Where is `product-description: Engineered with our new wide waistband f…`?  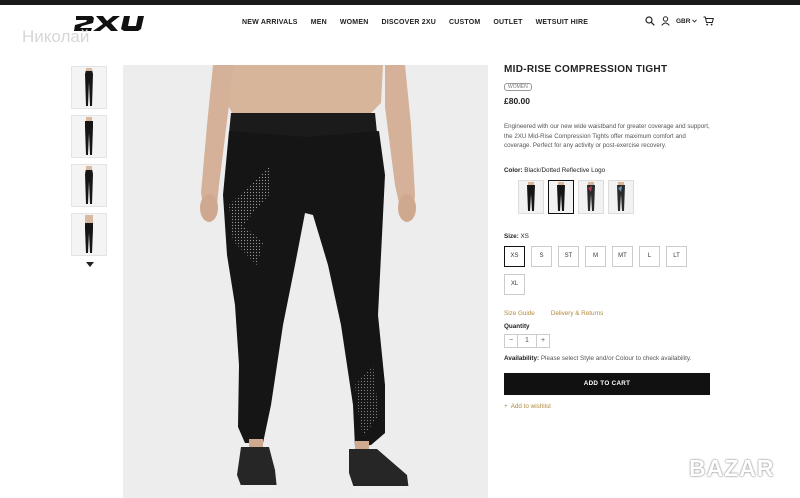 product-description: Engineered with our new wide waistband f… is located at coordinates (607, 136).